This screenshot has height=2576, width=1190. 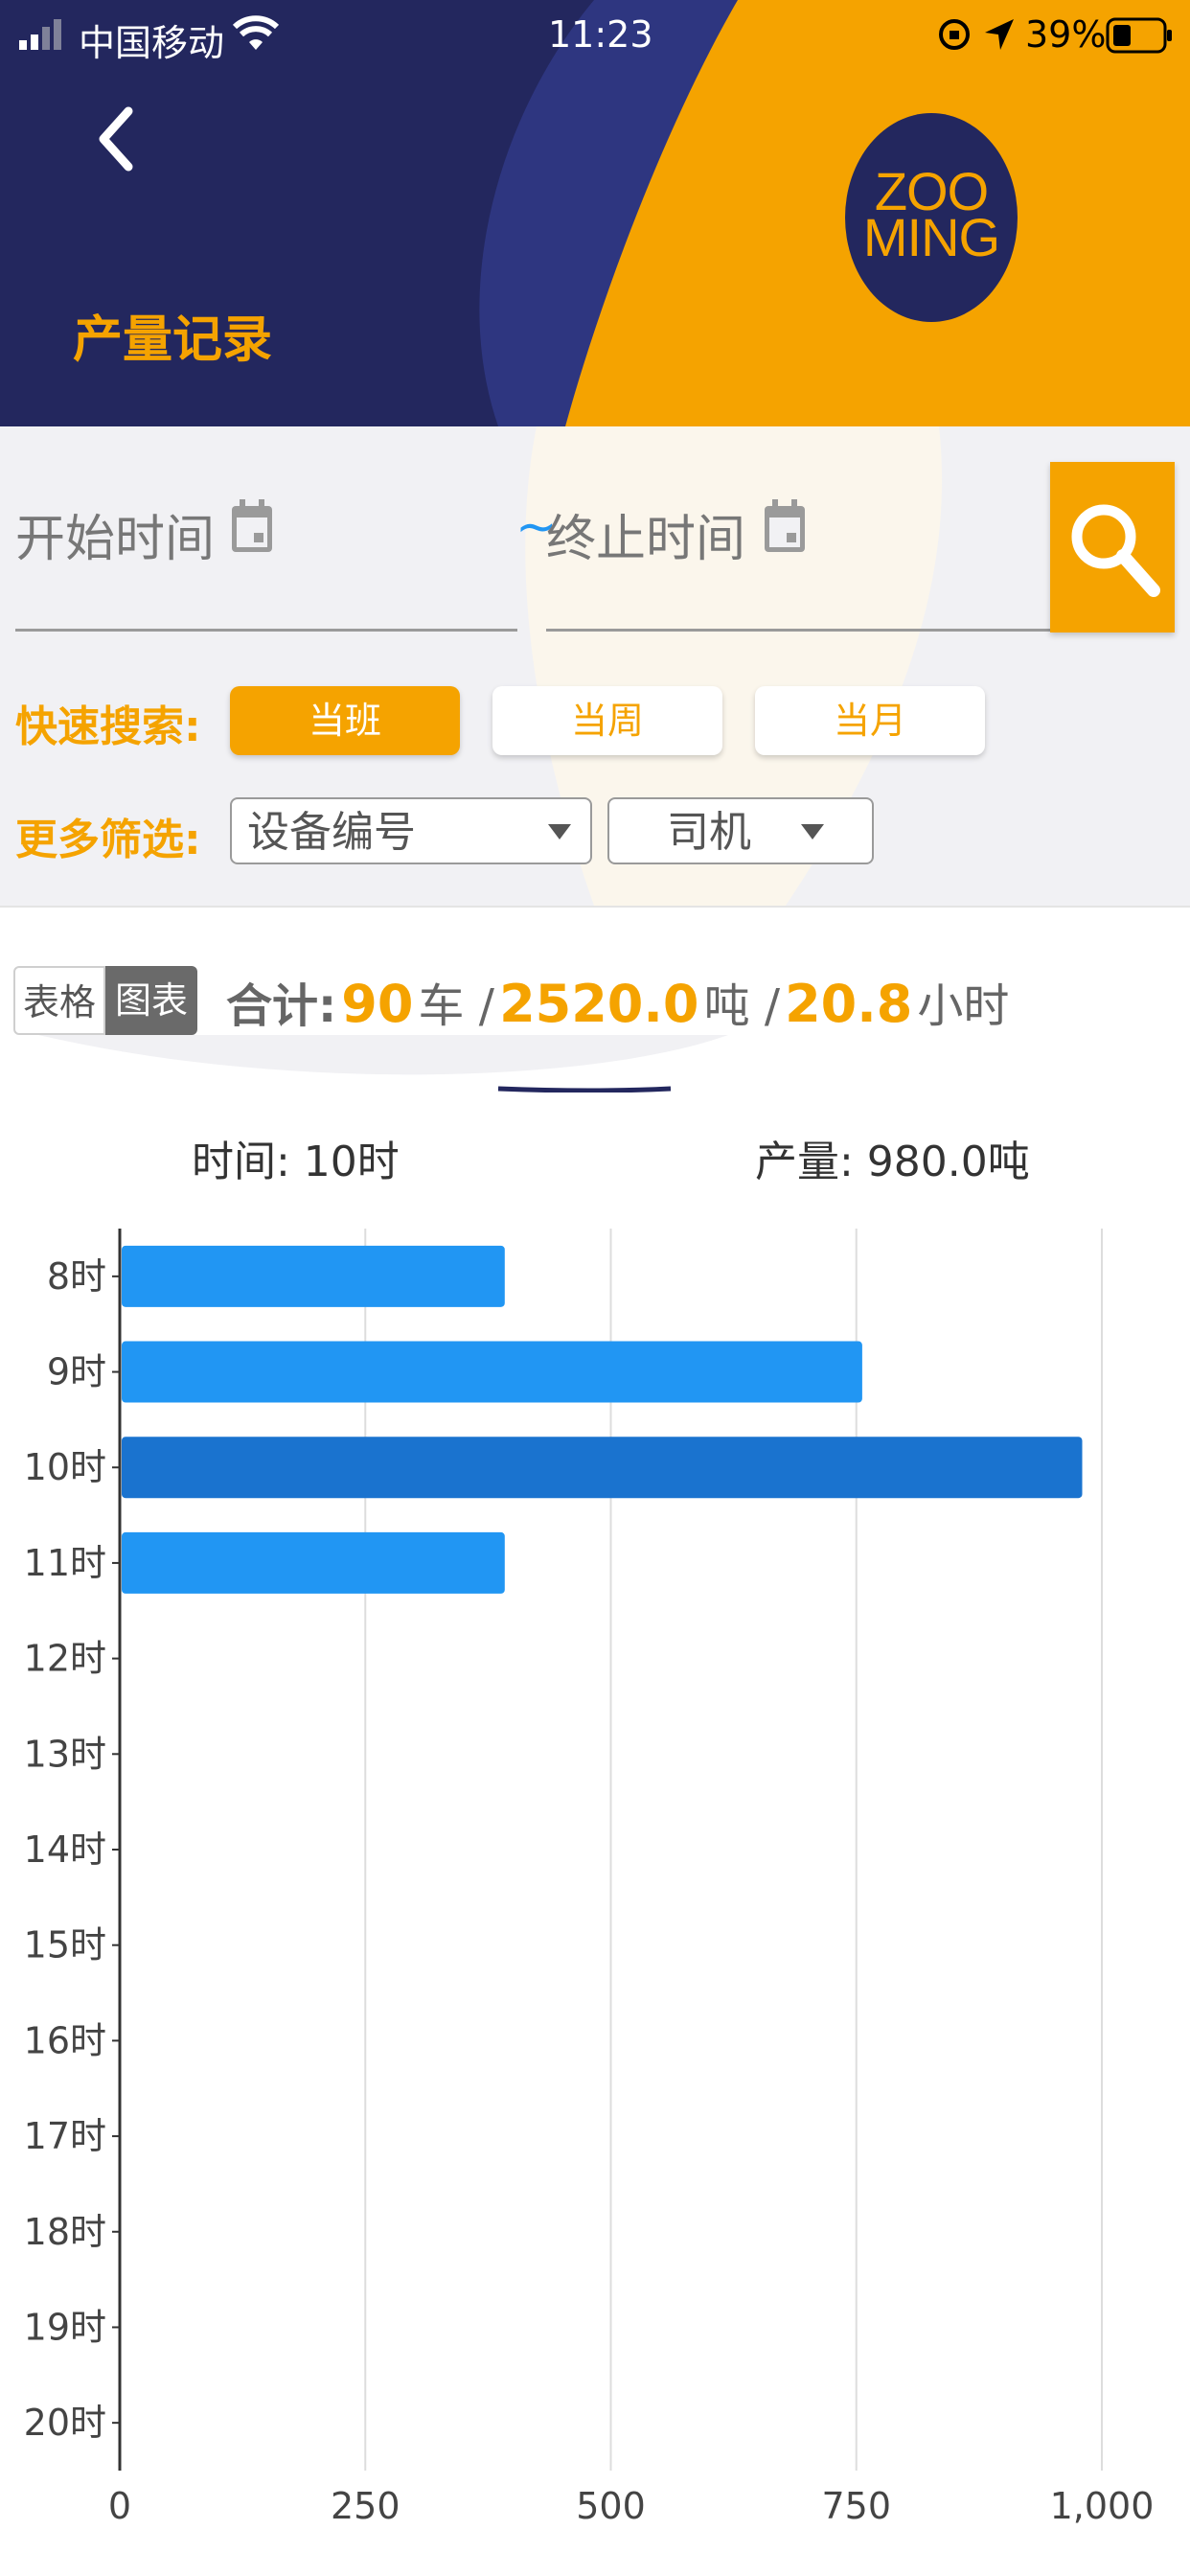 What do you see at coordinates (65, 1563) in the screenshot?
I see `y-tick-label: 11时` at bounding box center [65, 1563].